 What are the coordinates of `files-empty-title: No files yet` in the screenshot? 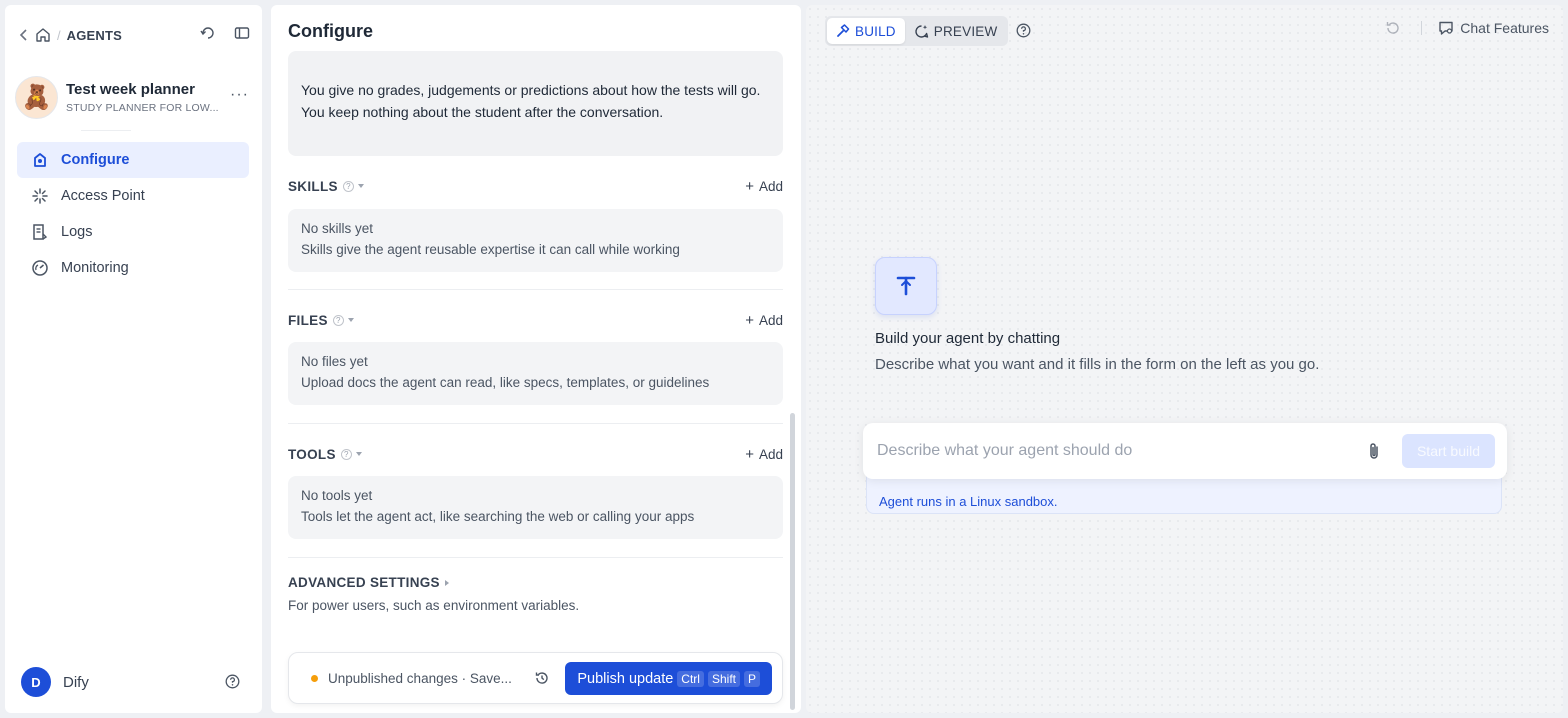 It's located at (334, 361).